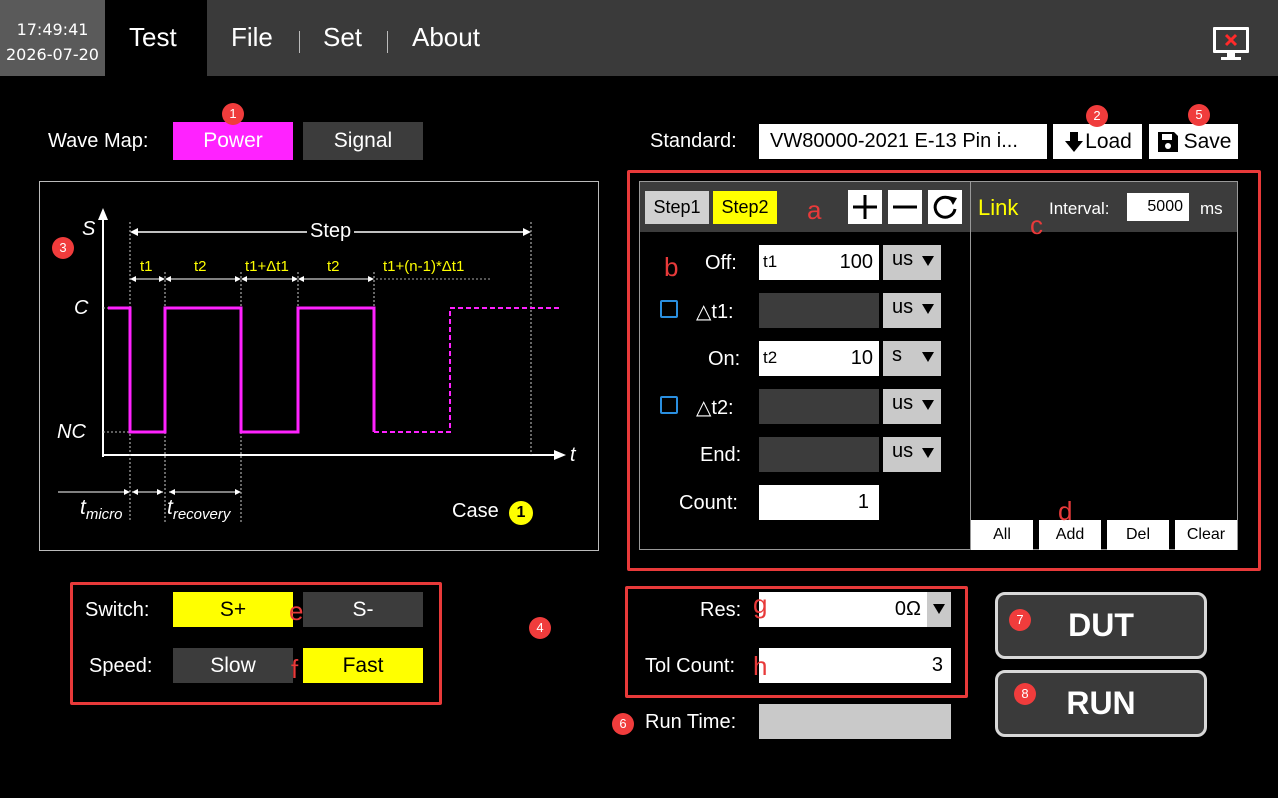  I want to click on segment-label: t1, so click(146, 266).